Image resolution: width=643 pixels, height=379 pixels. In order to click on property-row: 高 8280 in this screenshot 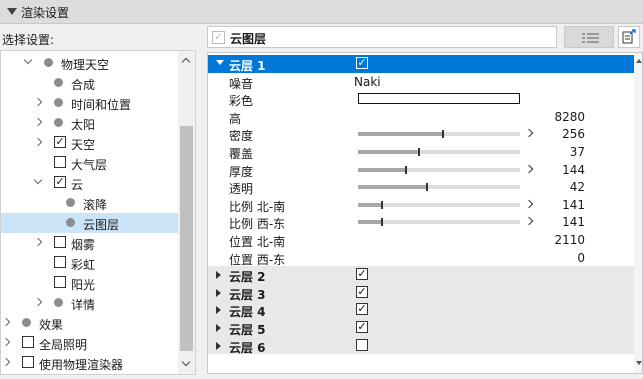, I will do `click(421, 117)`.